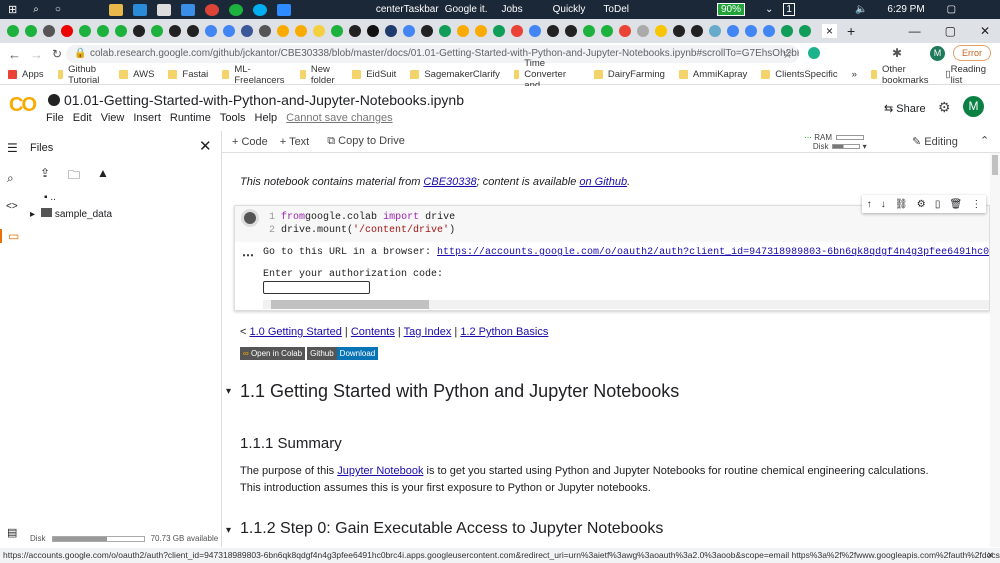  Describe the element at coordinates (937, 53) in the screenshot. I see `profile-avatar: M` at that location.